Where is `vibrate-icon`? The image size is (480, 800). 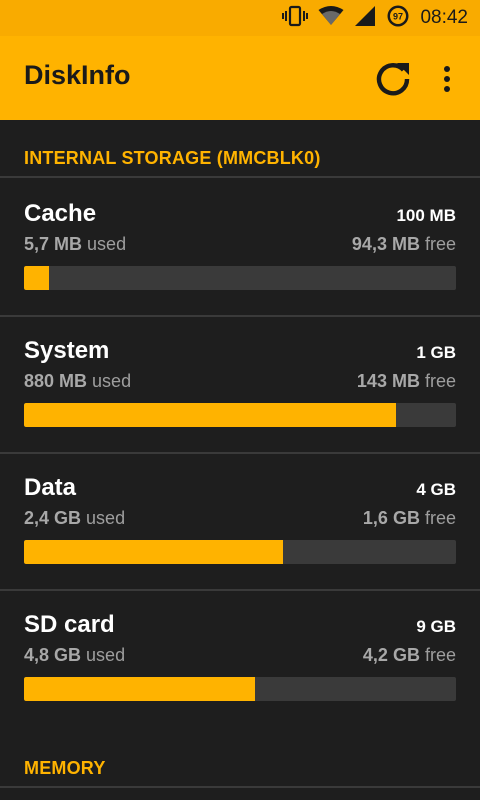
vibrate-icon is located at coordinates (295, 18).